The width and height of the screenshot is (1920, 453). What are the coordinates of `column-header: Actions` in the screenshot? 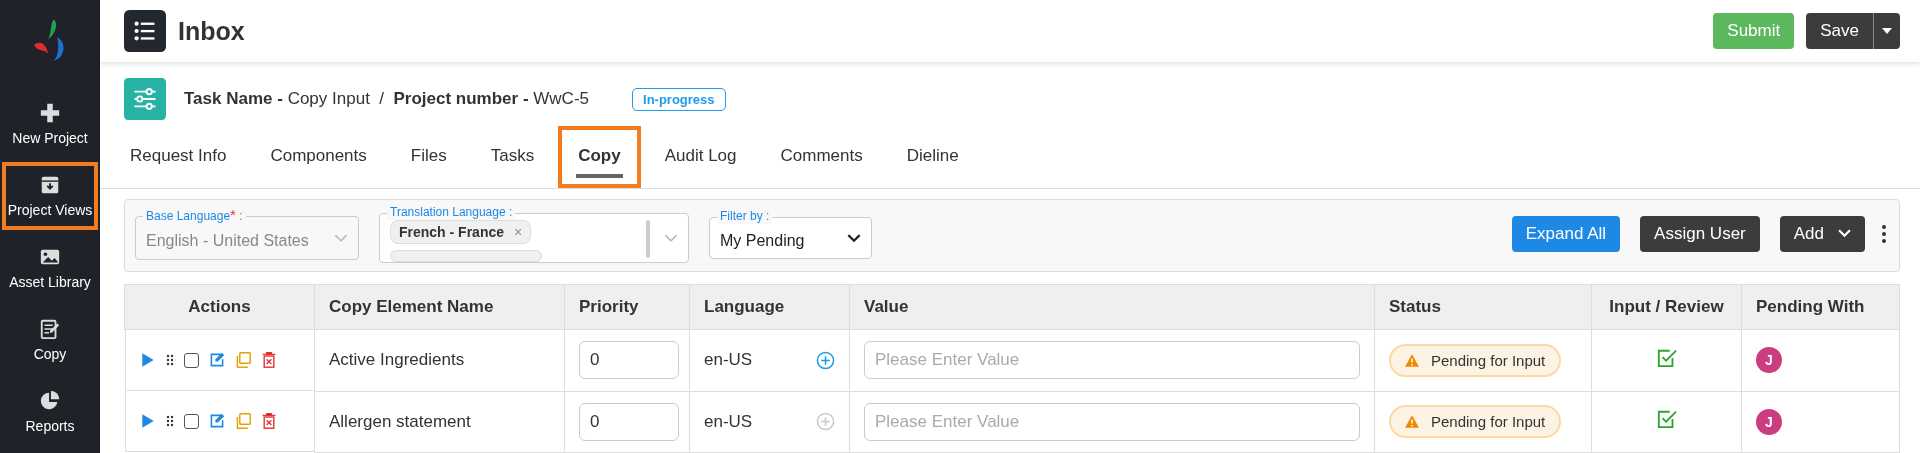 It's located at (219, 307).